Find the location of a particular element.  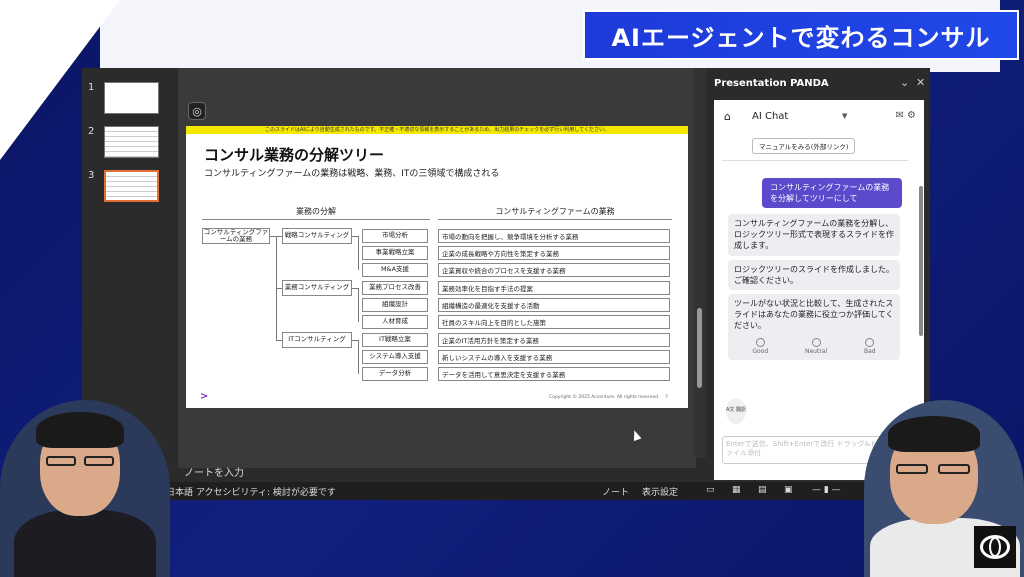

header-icons: ✉ ⚙ is located at coordinates (905, 115).